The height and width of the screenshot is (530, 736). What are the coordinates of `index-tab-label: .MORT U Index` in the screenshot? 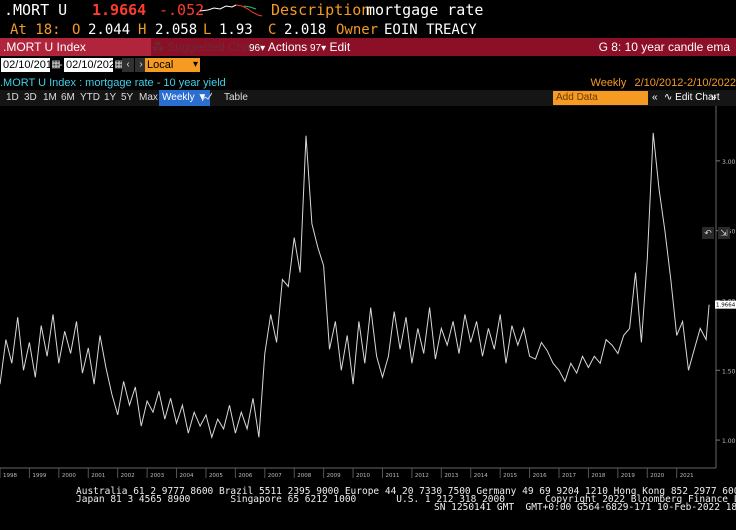 It's located at (44, 47).